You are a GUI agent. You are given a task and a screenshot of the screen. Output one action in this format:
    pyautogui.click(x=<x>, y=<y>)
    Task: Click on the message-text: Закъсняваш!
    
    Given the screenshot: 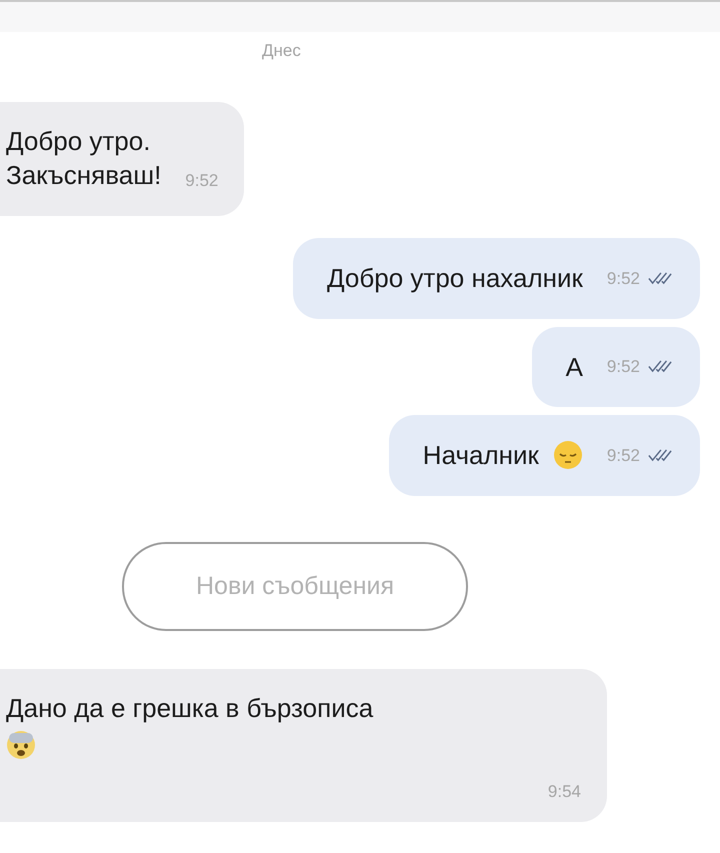 What is the action you would take?
    pyautogui.click(x=84, y=175)
    